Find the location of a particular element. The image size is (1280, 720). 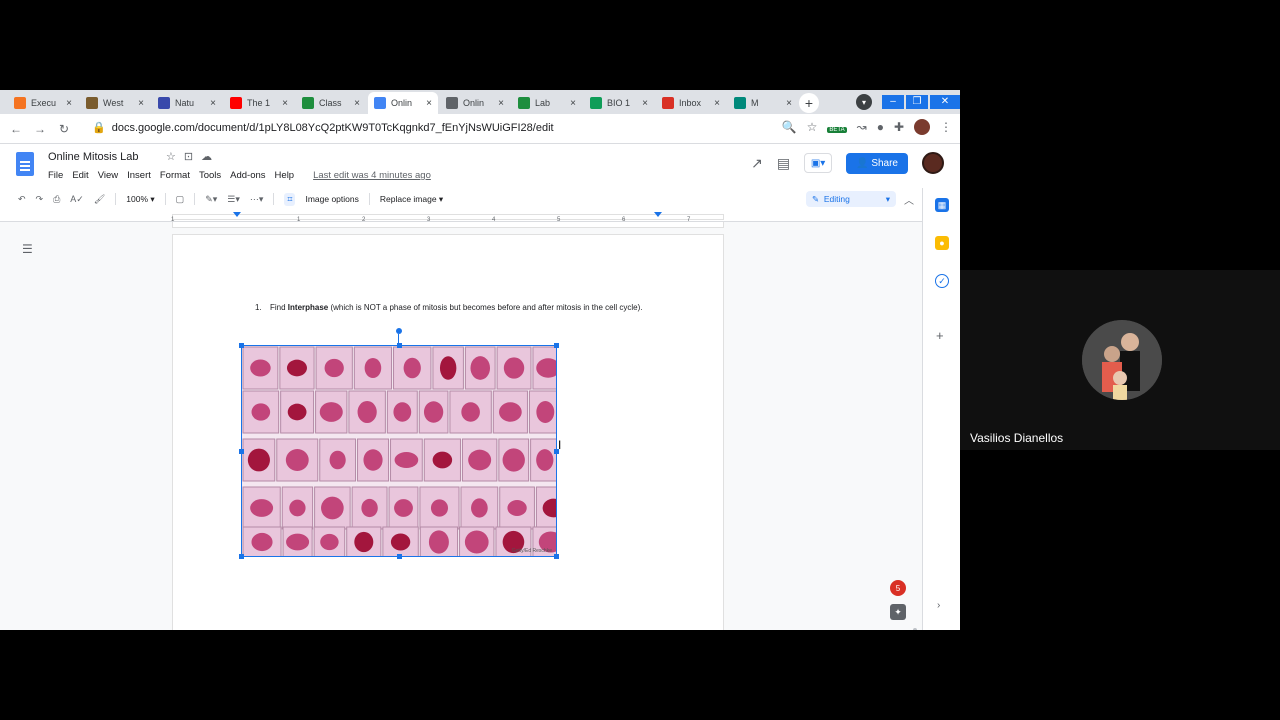

tab-1: West × is located at coordinates (115, 103).